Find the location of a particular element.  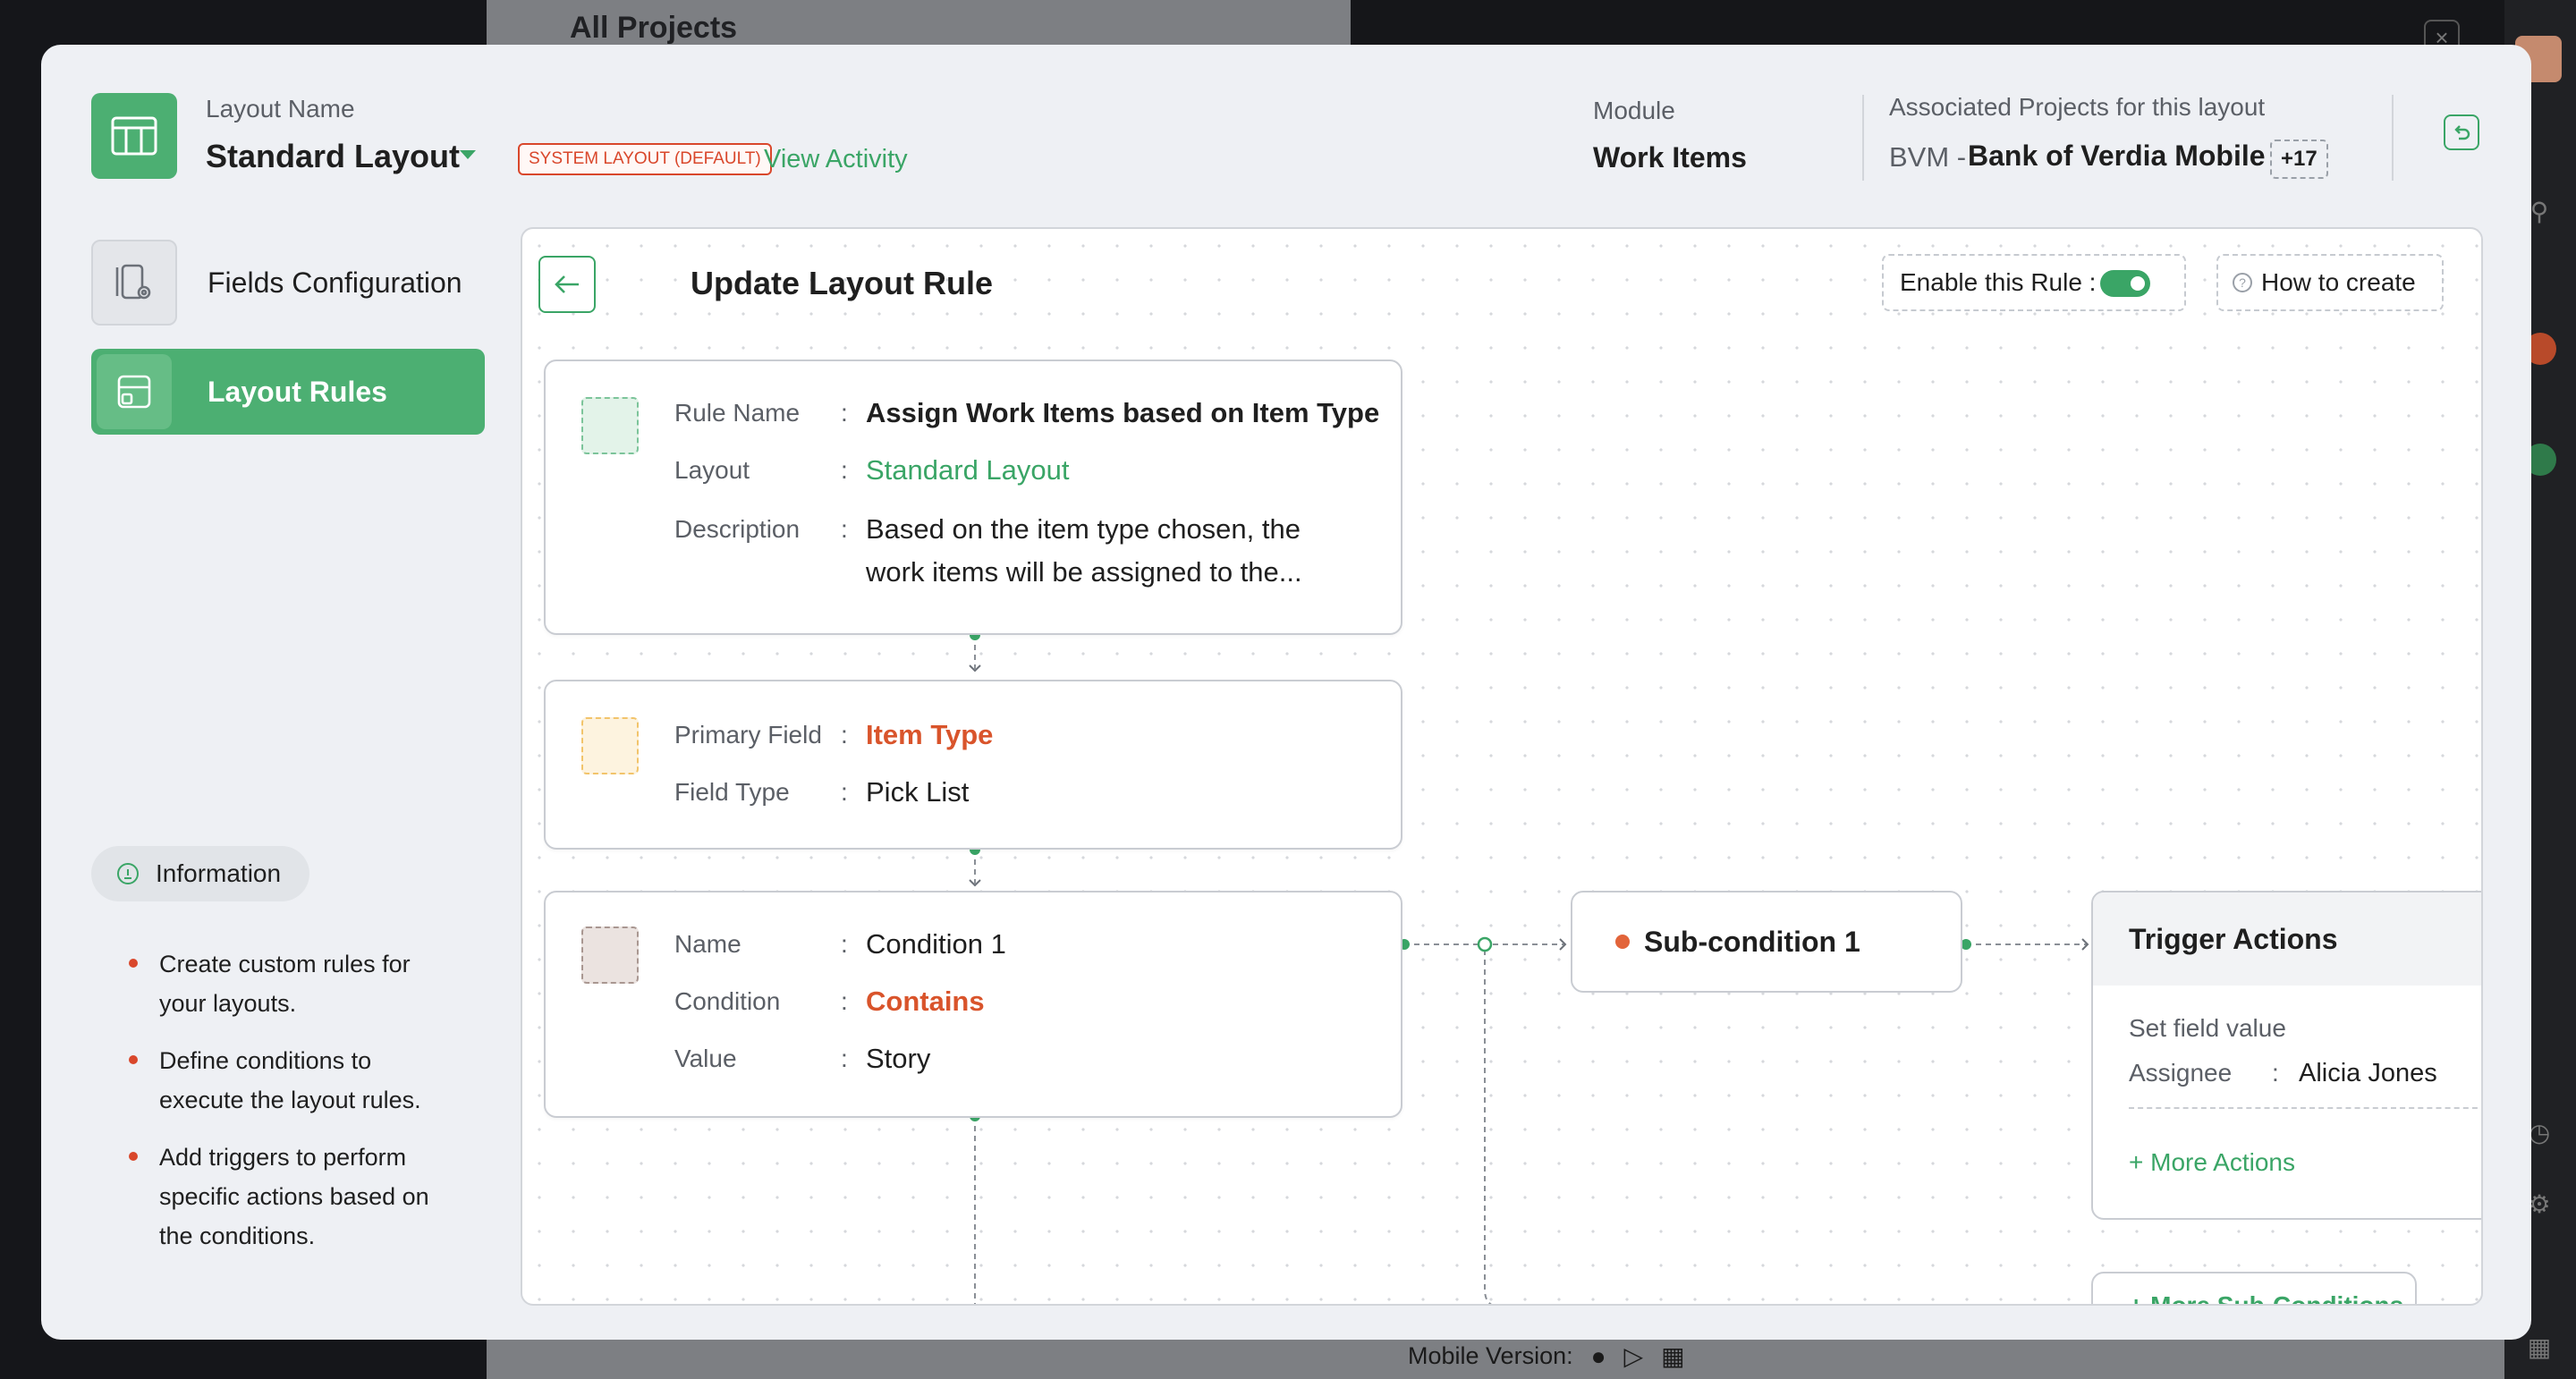

chevron-down-icon is located at coordinates (468, 154).